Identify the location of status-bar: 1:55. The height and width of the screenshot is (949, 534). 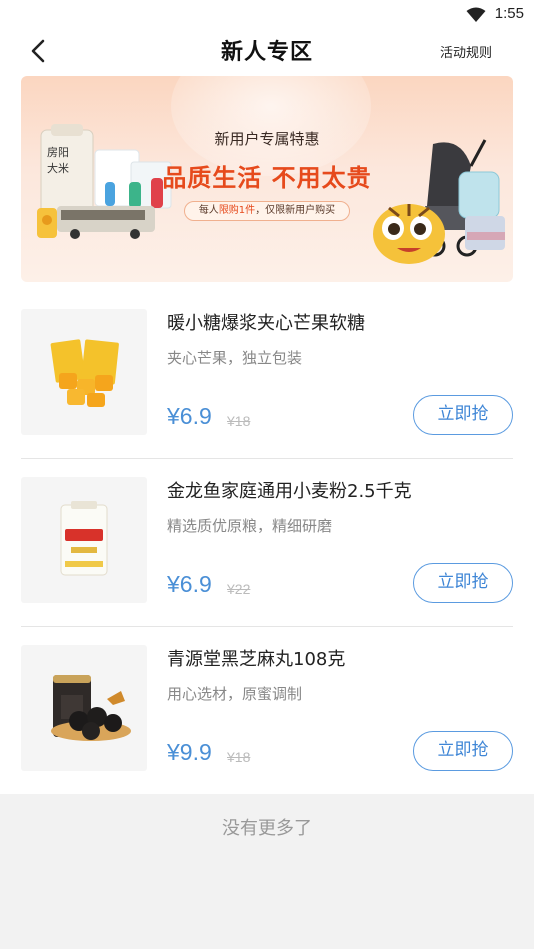
(267, 15).